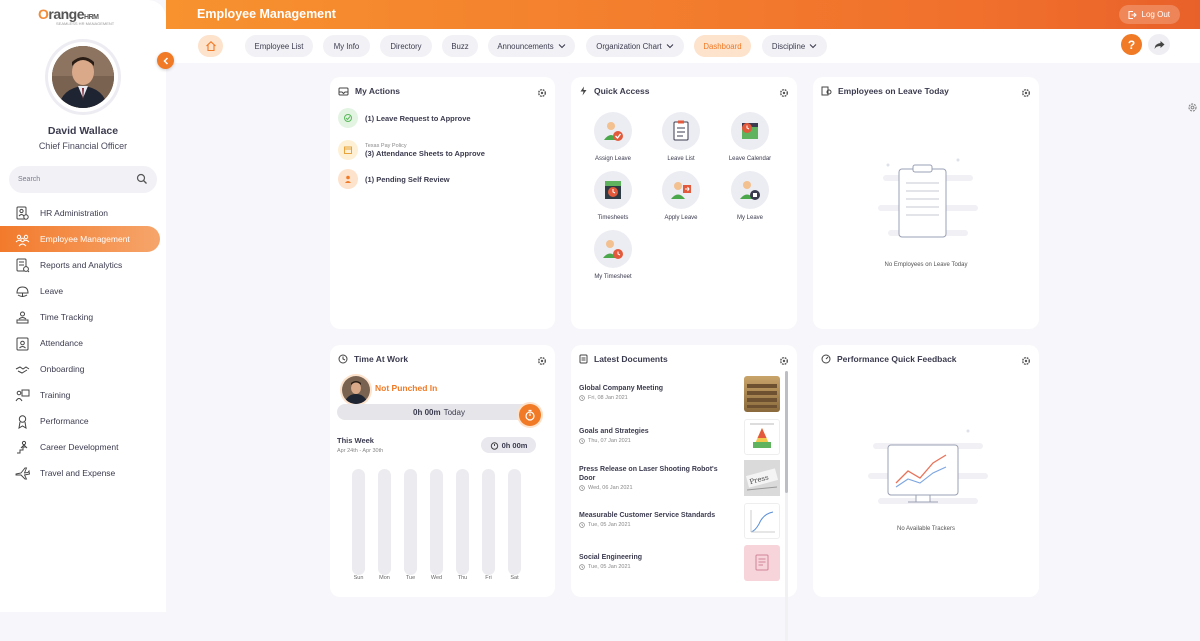  I want to click on day-label: Wed, so click(436, 578).